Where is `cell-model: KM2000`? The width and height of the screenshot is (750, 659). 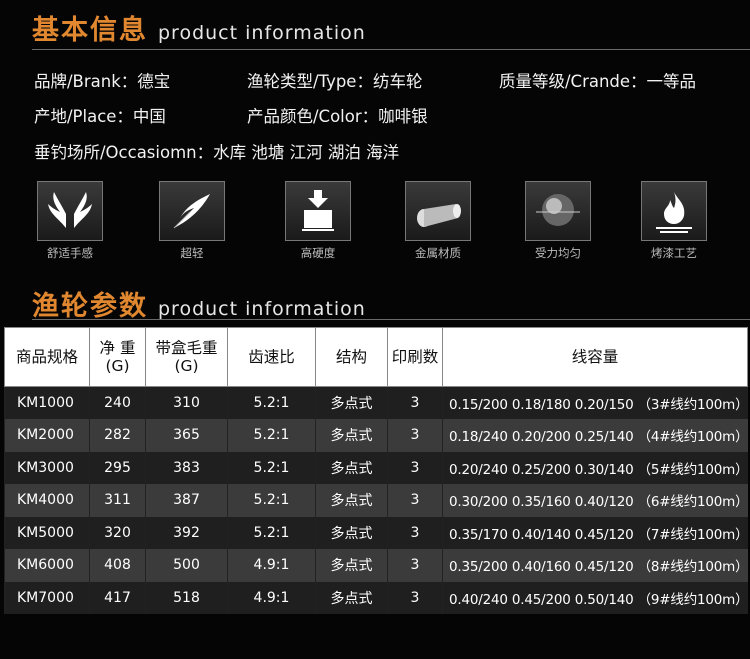
cell-model: KM2000 is located at coordinates (47, 435).